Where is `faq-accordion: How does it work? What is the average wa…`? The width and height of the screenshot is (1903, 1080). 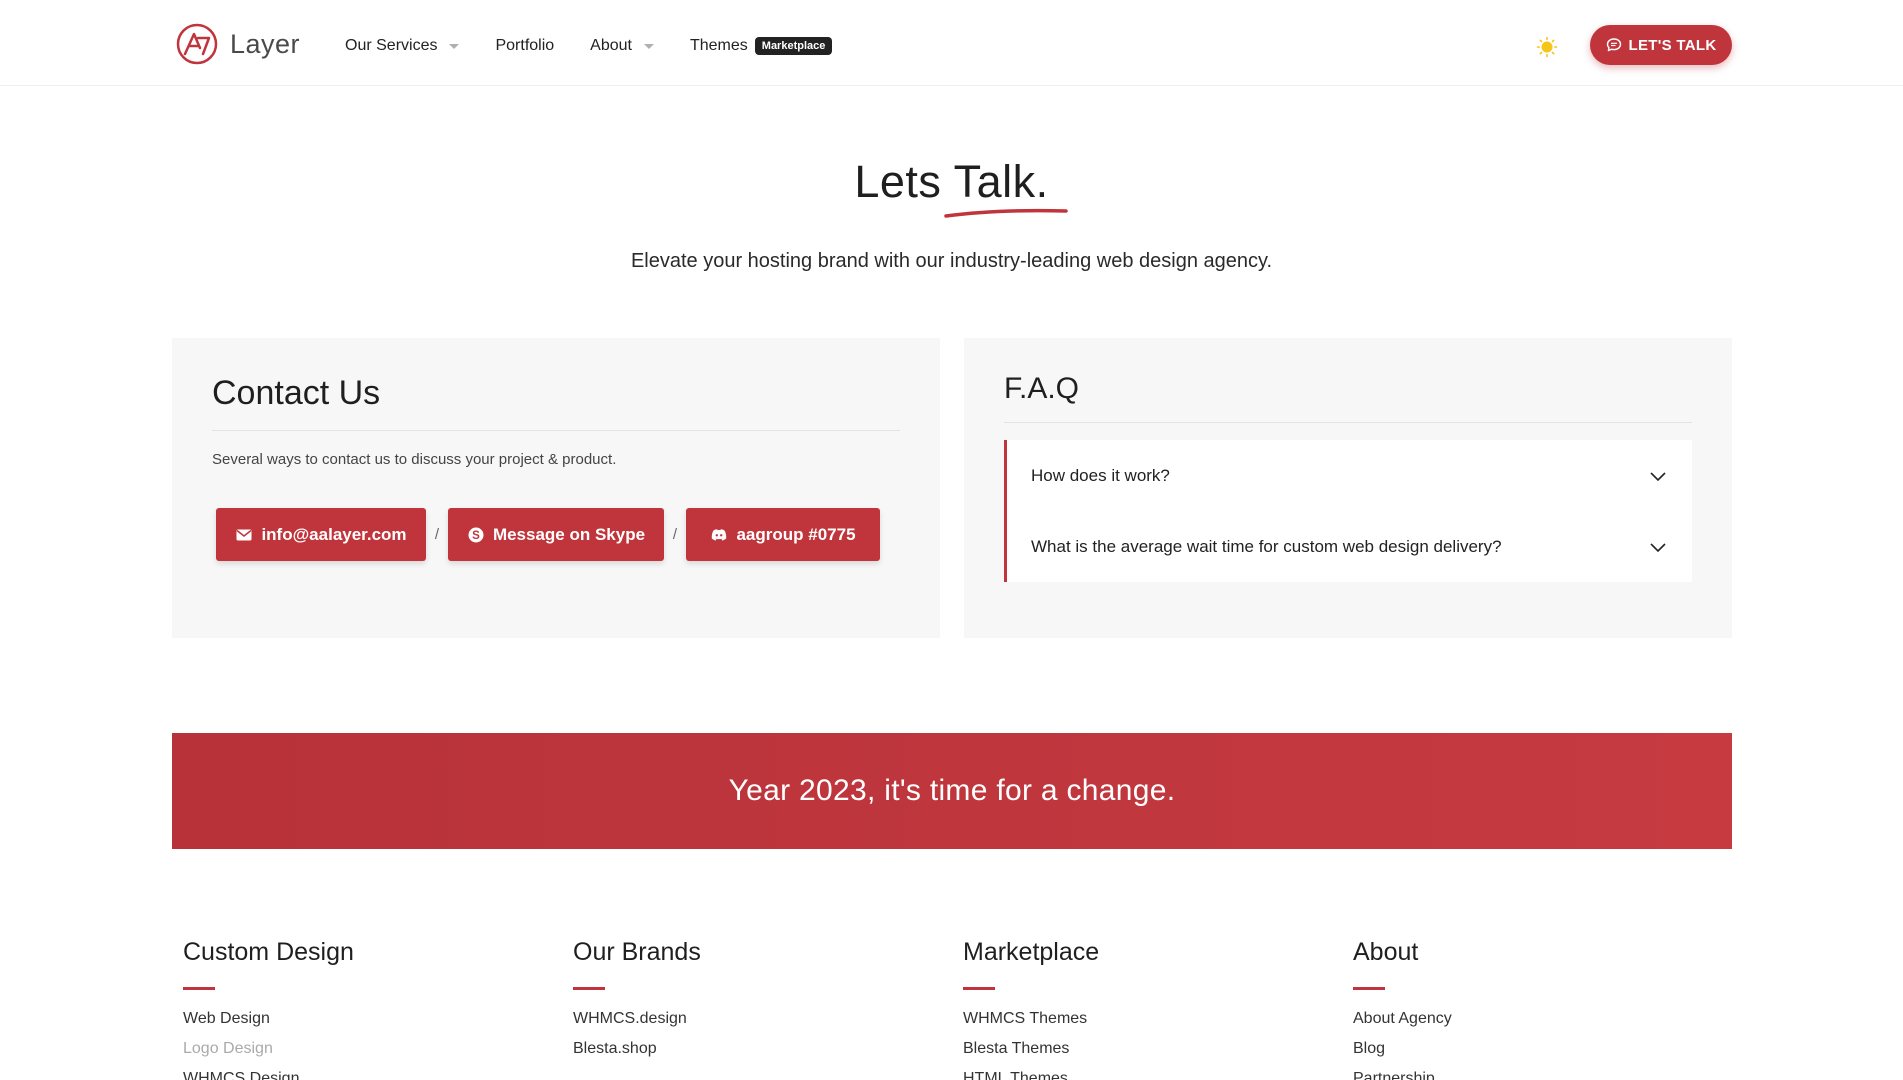 faq-accordion: How does it work? What is the average wa… is located at coordinates (1348, 511).